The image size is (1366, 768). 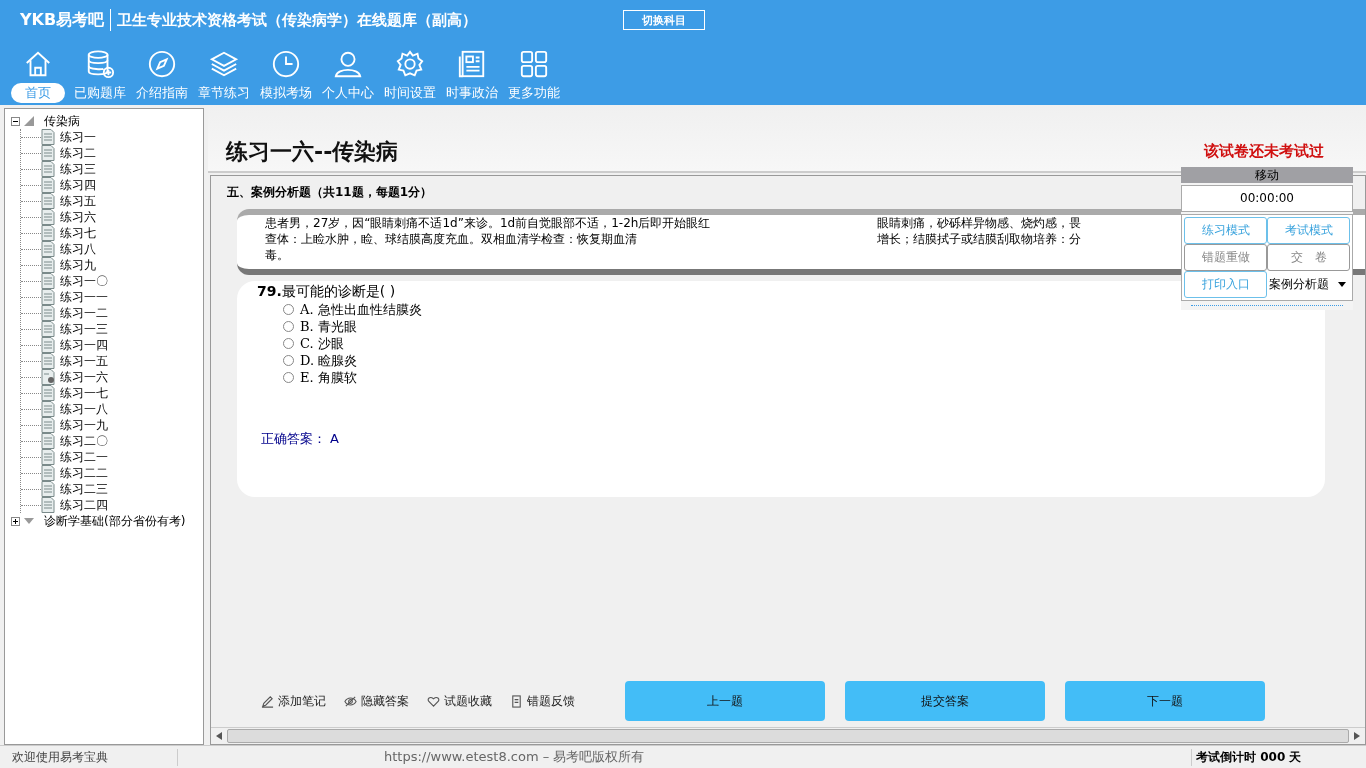 I want to click on tree-item: 练习二二, so click(x=84, y=473).